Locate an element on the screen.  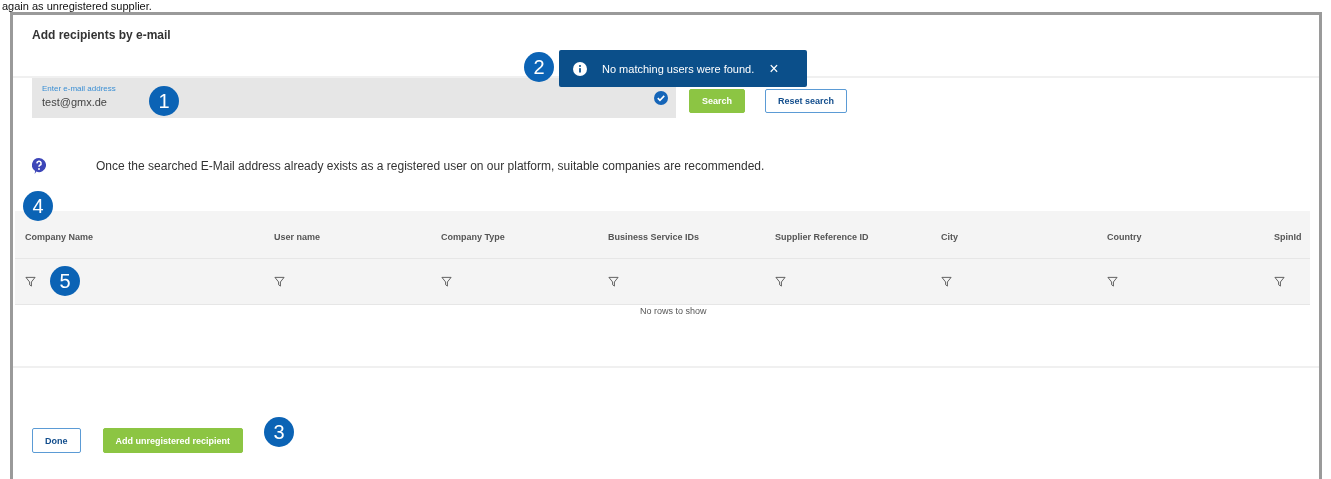
empty-table-message: No rows to show is located at coordinates (673, 311).